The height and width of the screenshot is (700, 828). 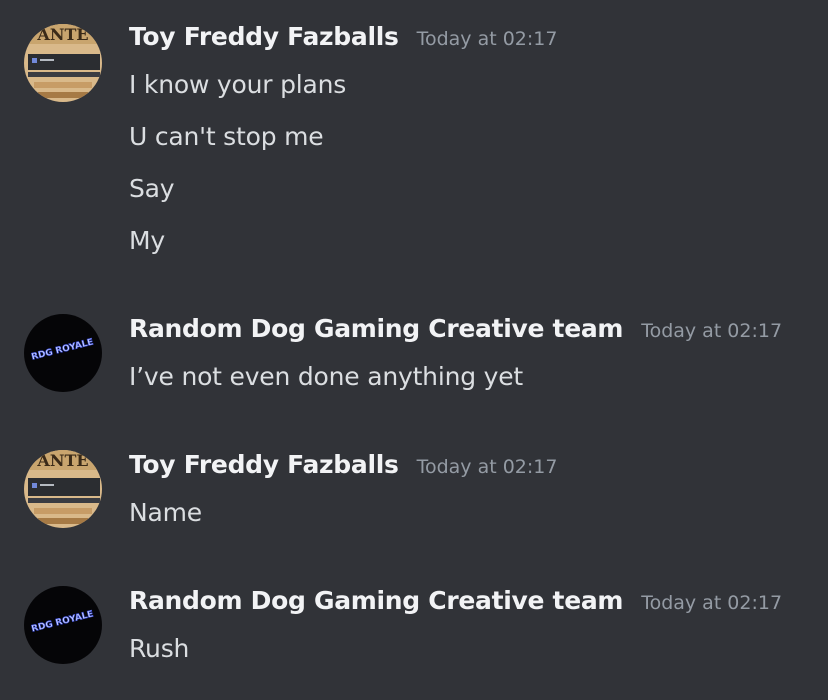 What do you see at coordinates (326, 376) in the screenshot?
I see `message-text: I’ve not even done anything yet` at bounding box center [326, 376].